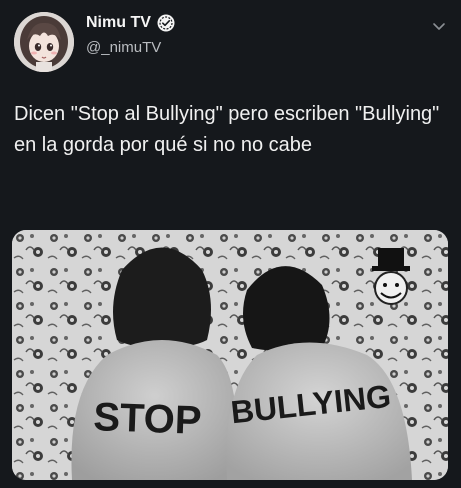  I want to click on avatar-illustration, so click(44, 42).